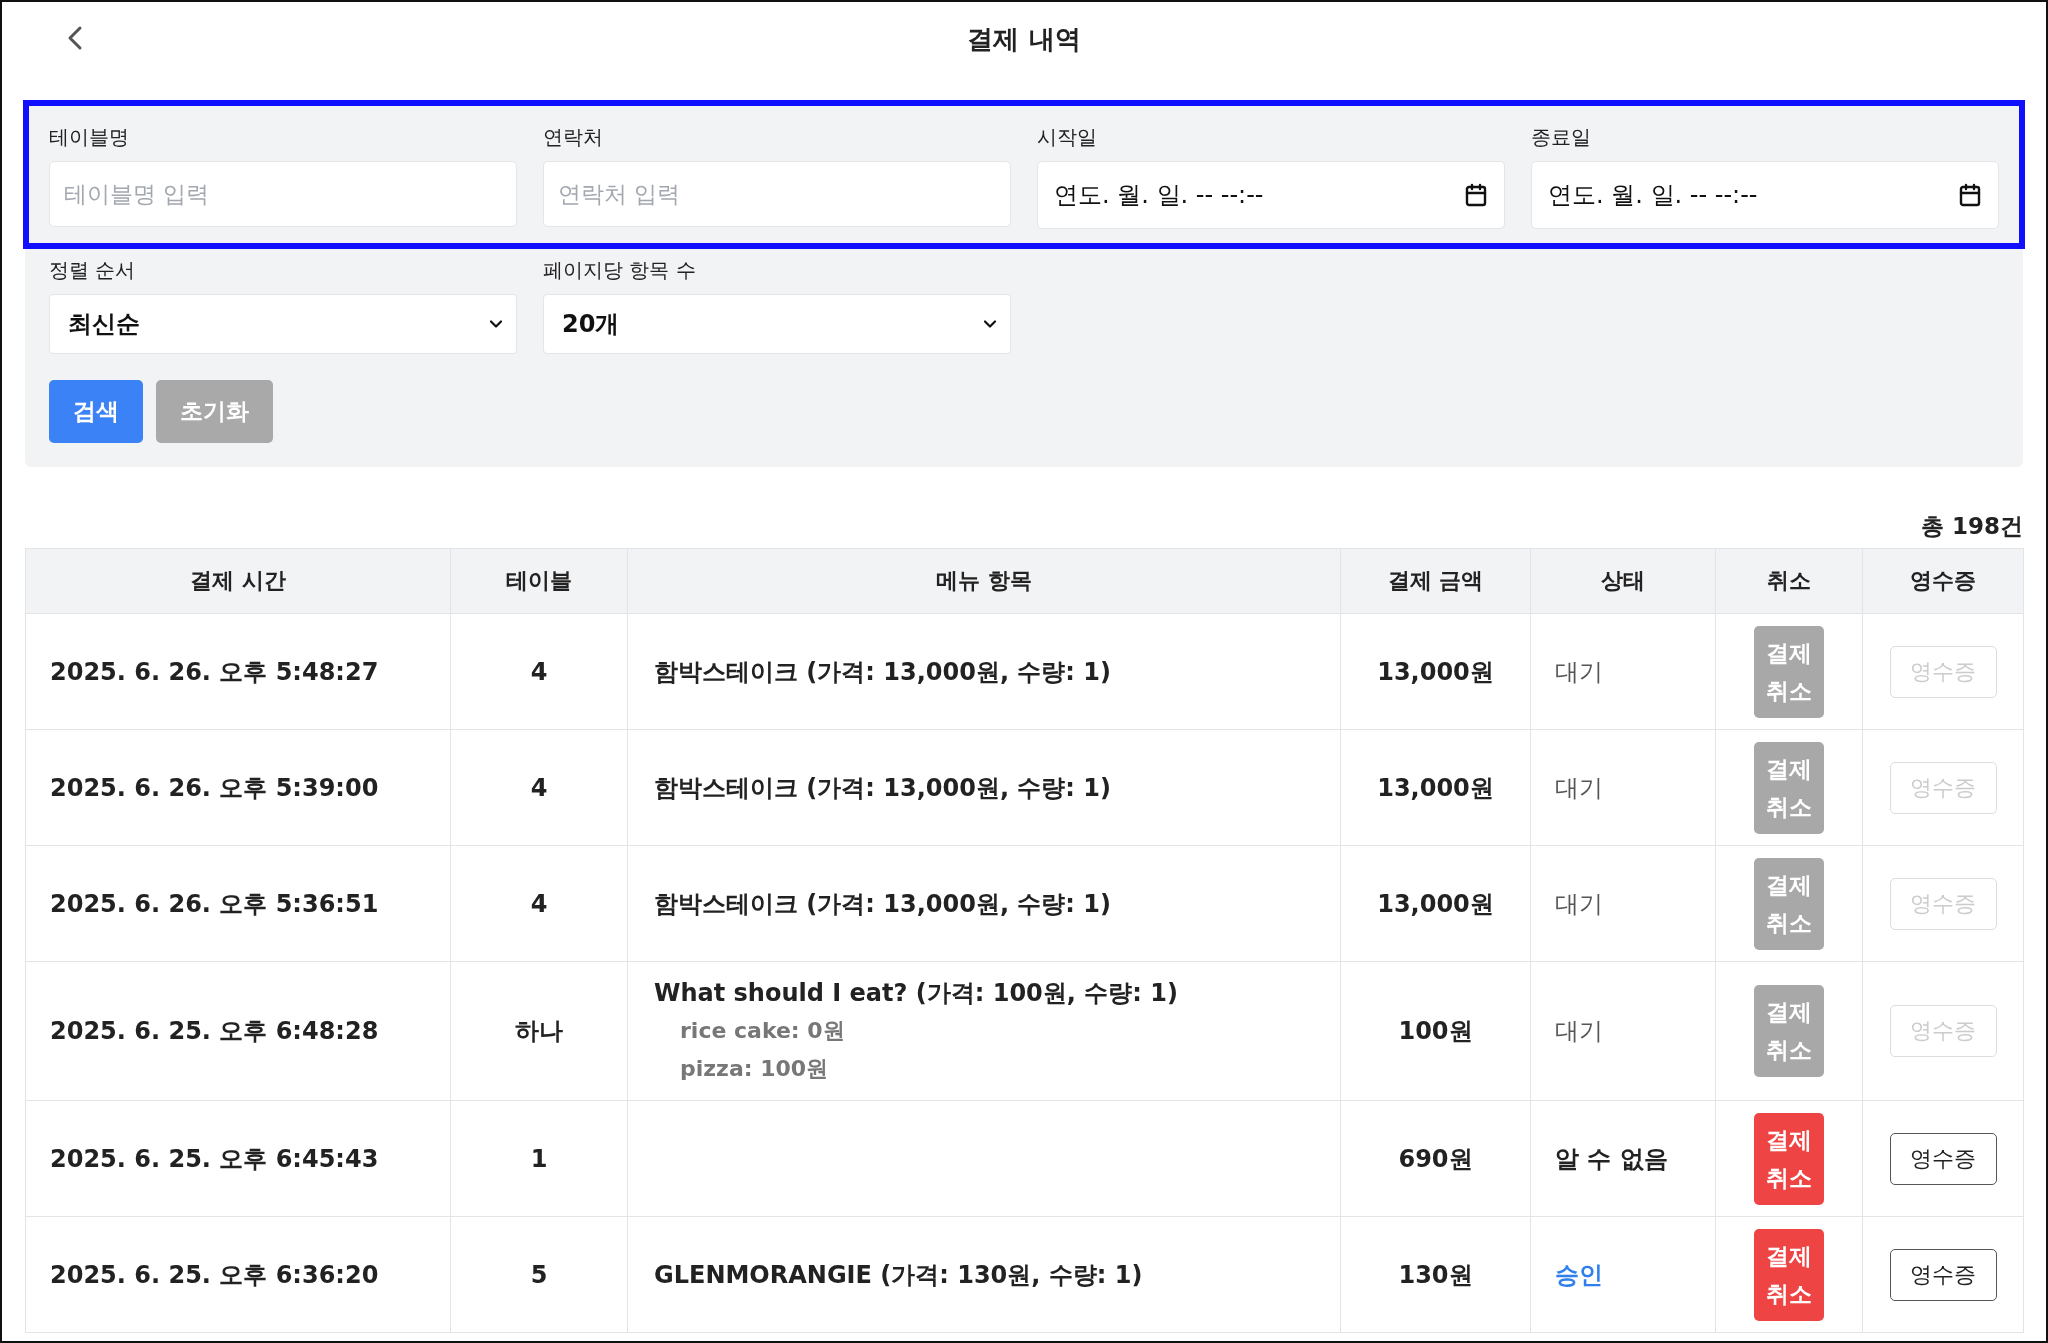  What do you see at coordinates (93, 270) in the screenshot?
I see `field-label: 정렬 순서` at bounding box center [93, 270].